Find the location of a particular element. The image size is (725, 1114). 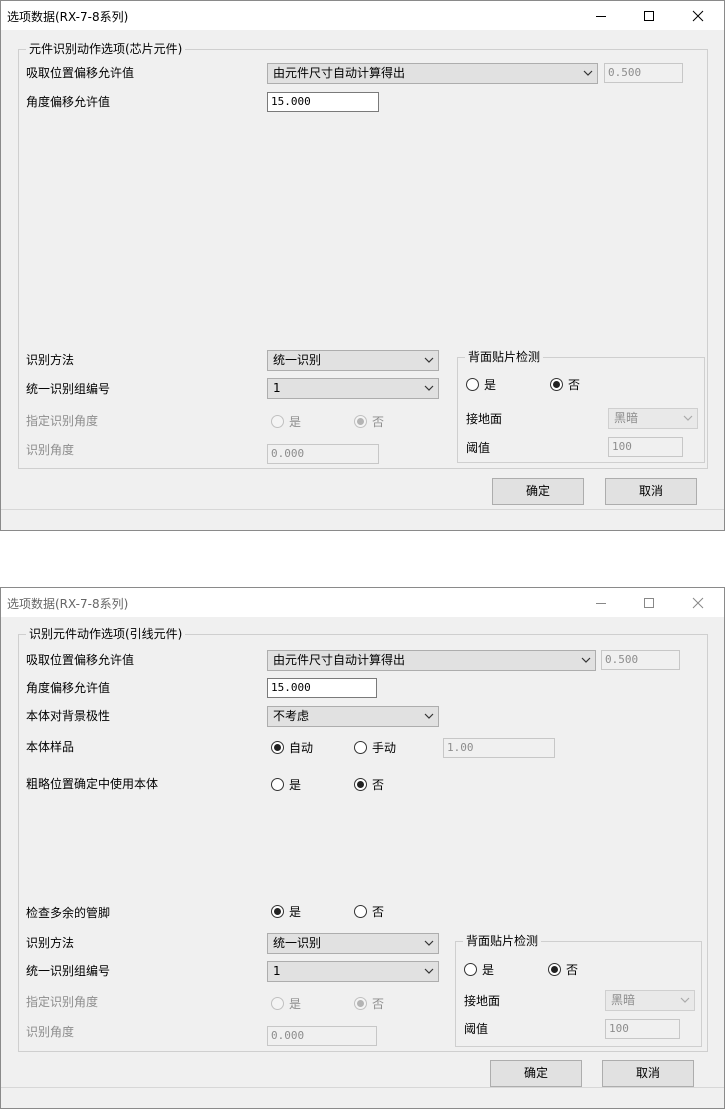

extra-pins-no-radio: 否 is located at coordinates (369, 911).